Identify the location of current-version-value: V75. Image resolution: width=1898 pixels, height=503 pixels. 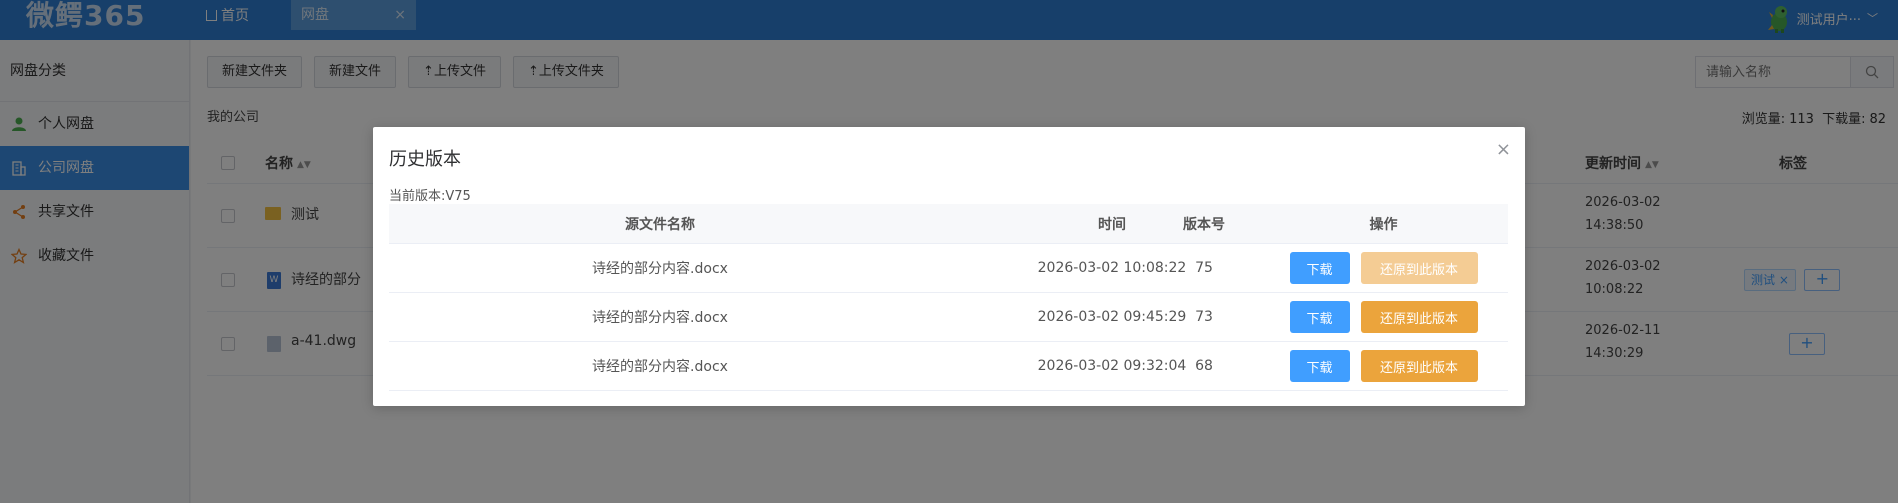
(458, 196).